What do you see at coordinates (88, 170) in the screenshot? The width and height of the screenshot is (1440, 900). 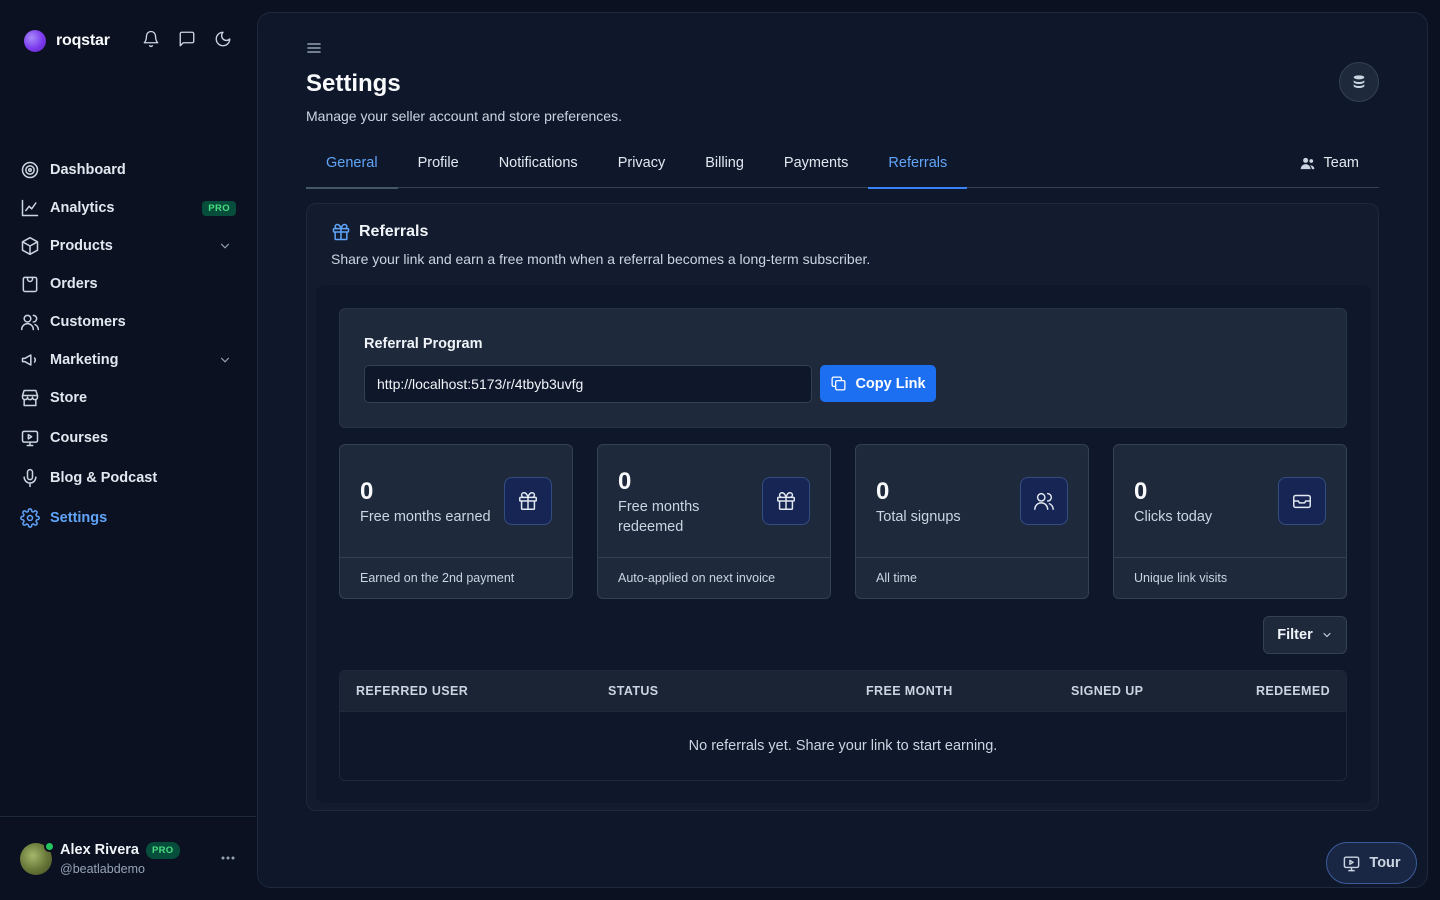 I see `sidebar-item-label: Dashboard` at bounding box center [88, 170].